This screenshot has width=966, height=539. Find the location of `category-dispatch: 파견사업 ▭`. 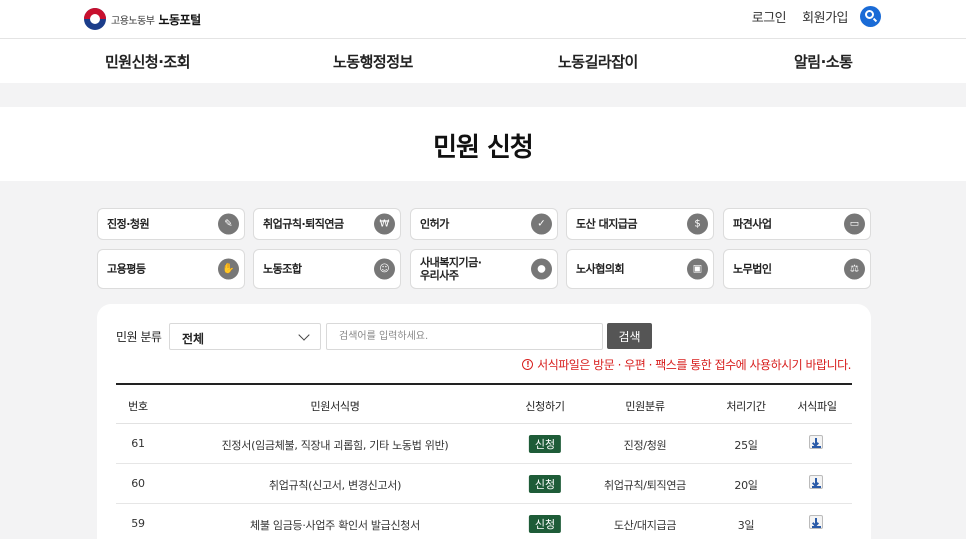

category-dispatch: 파견사업 ▭ is located at coordinates (797, 224).